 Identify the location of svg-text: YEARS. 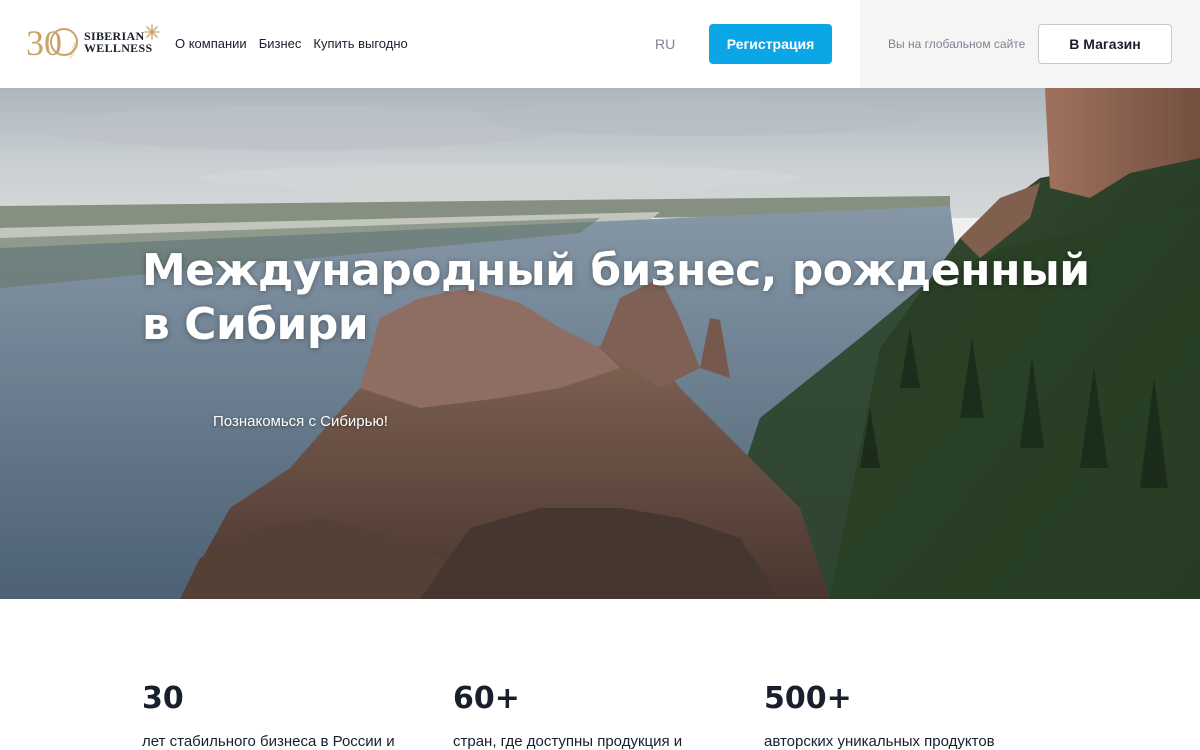
(74, 50).